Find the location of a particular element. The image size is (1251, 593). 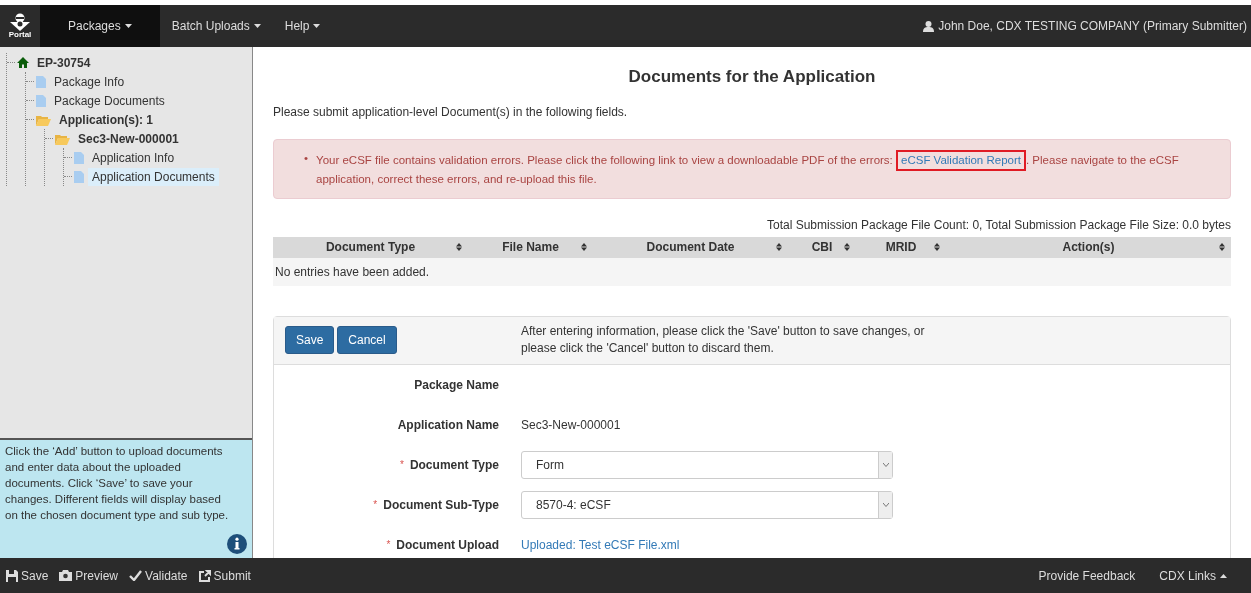

column-header: MRID is located at coordinates (901, 247).